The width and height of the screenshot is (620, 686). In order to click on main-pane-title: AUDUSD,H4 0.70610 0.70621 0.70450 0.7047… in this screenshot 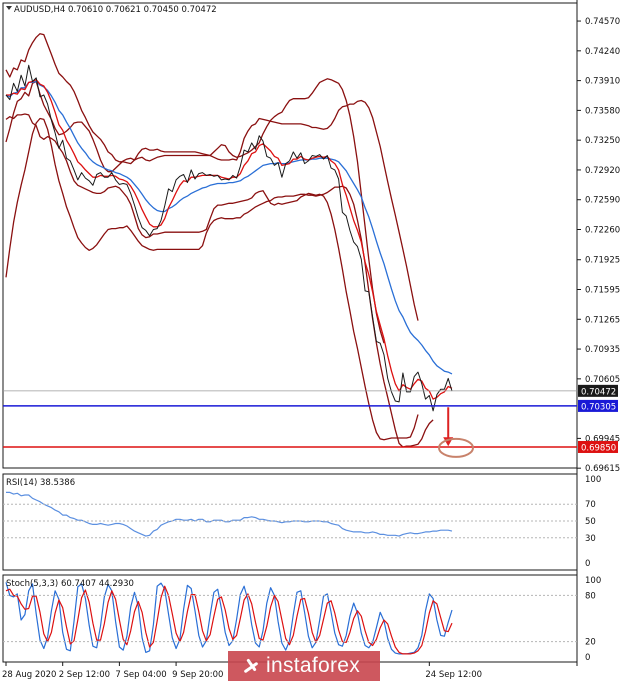, I will do `click(115, 10)`.